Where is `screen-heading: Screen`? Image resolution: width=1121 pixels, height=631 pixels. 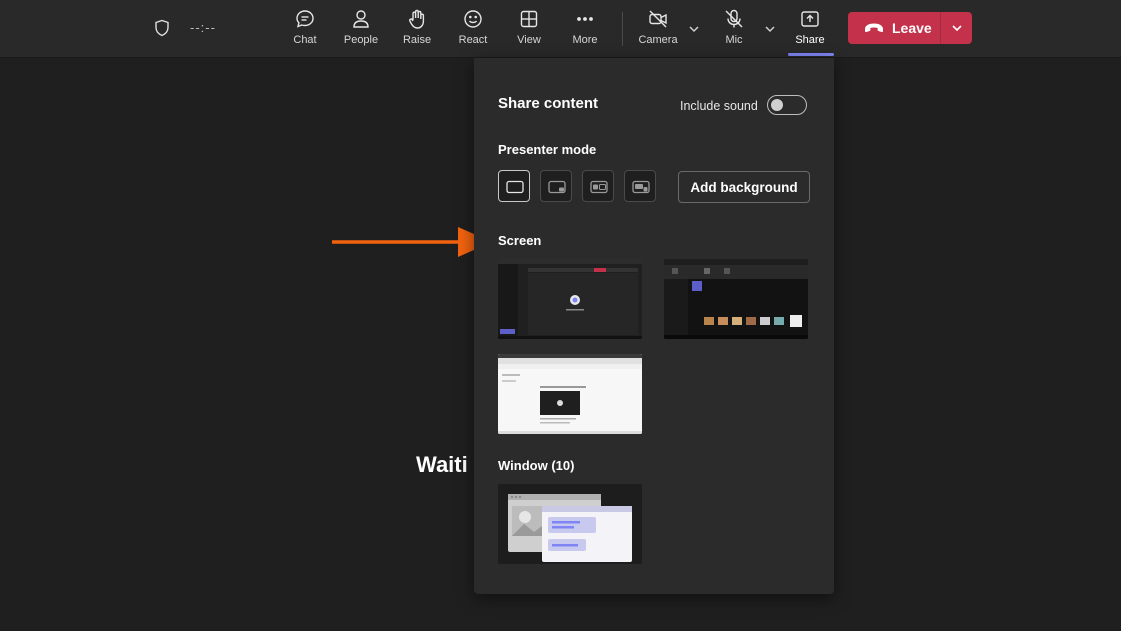 screen-heading: Screen is located at coordinates (520, 240).